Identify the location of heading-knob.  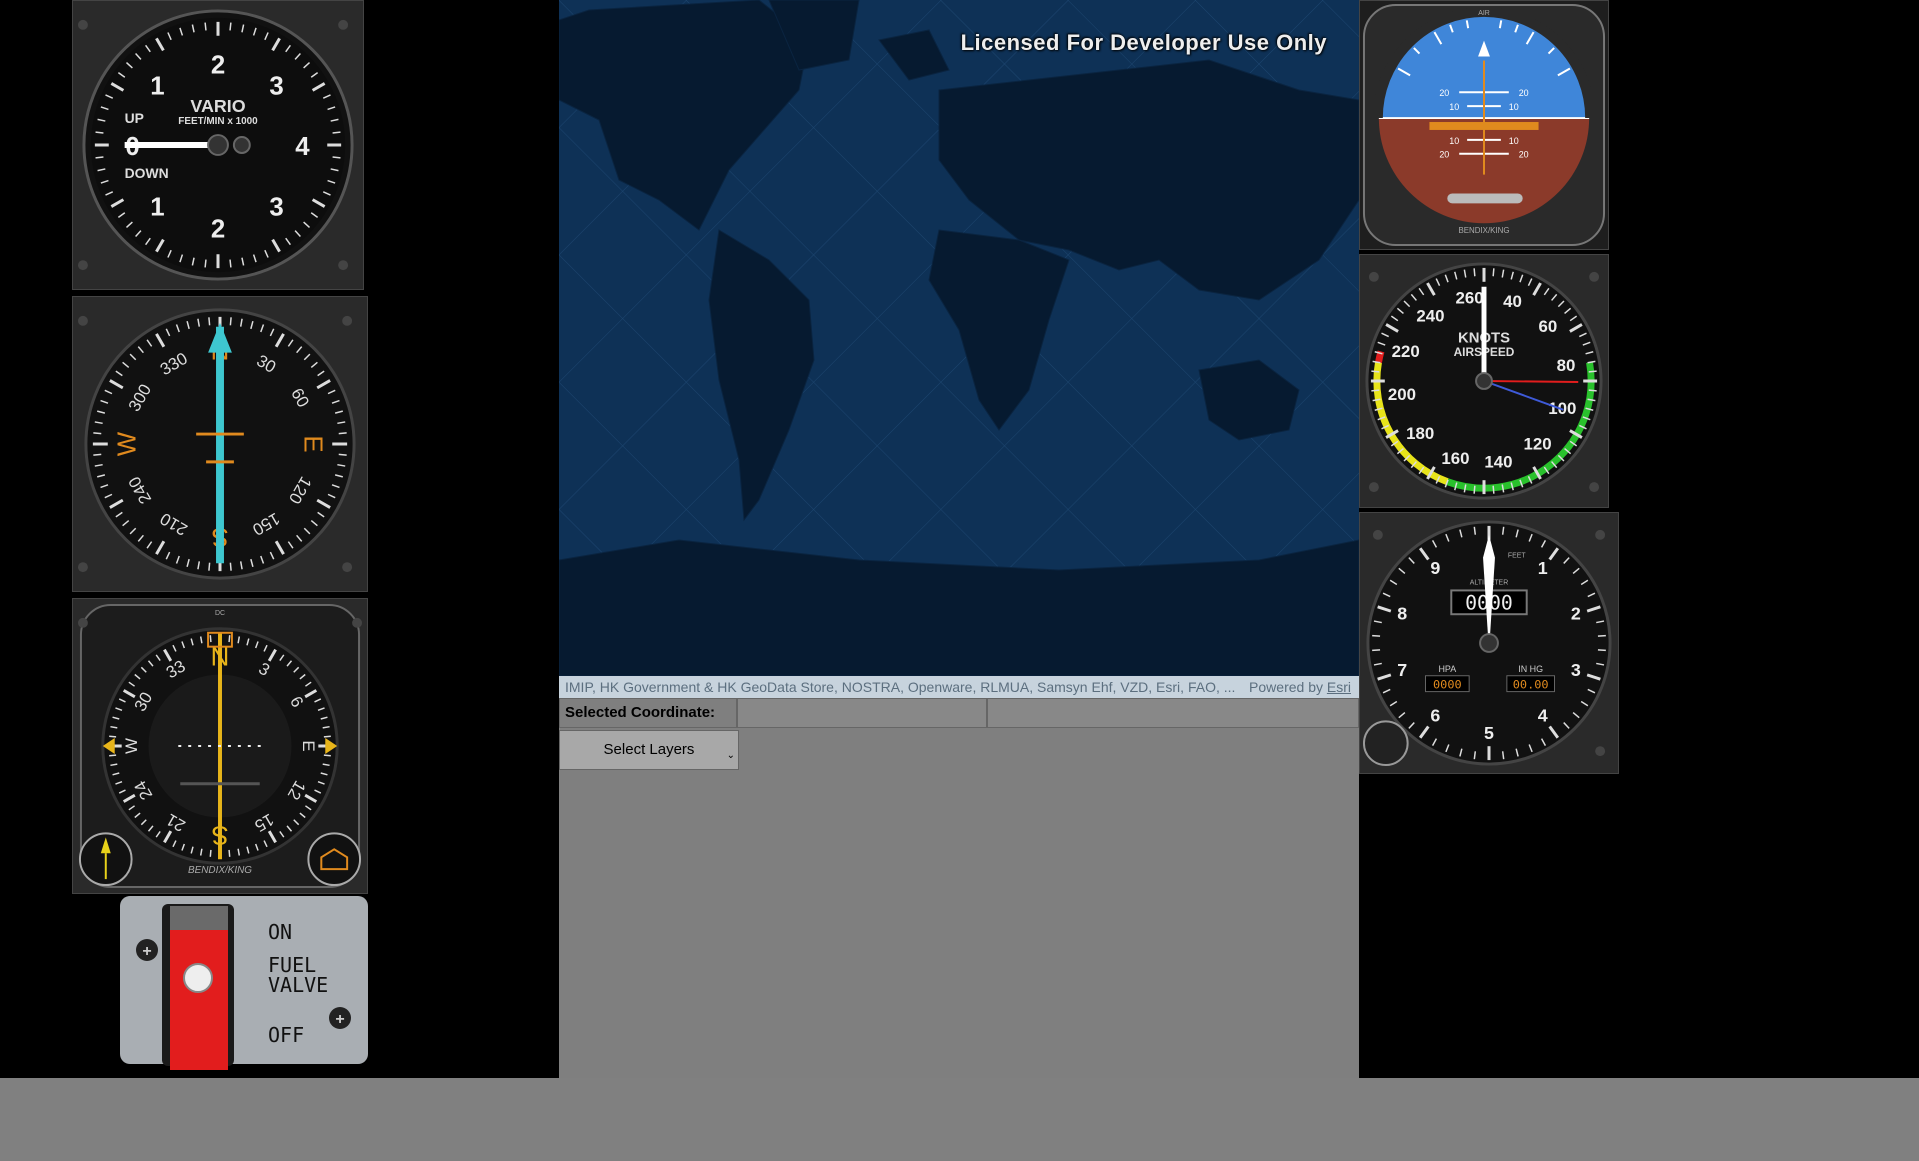
(334, 859).